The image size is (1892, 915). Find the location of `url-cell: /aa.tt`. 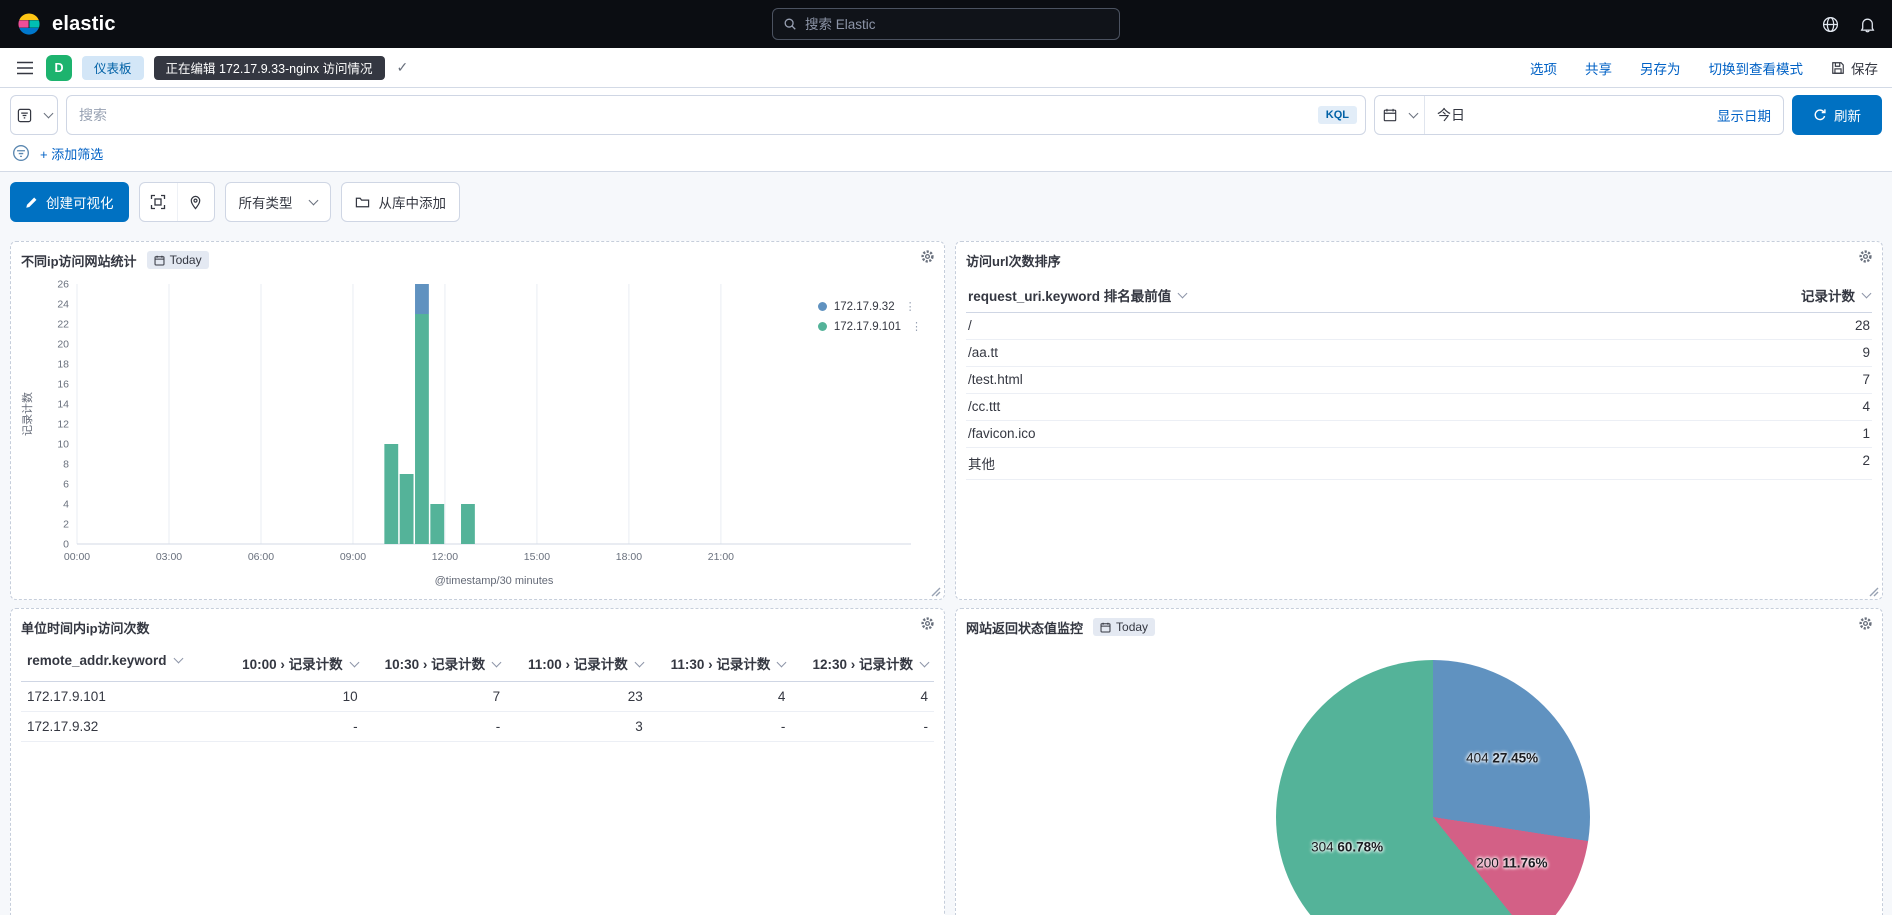

url-cell: /aa.tt is located at coordinates (983, 352).